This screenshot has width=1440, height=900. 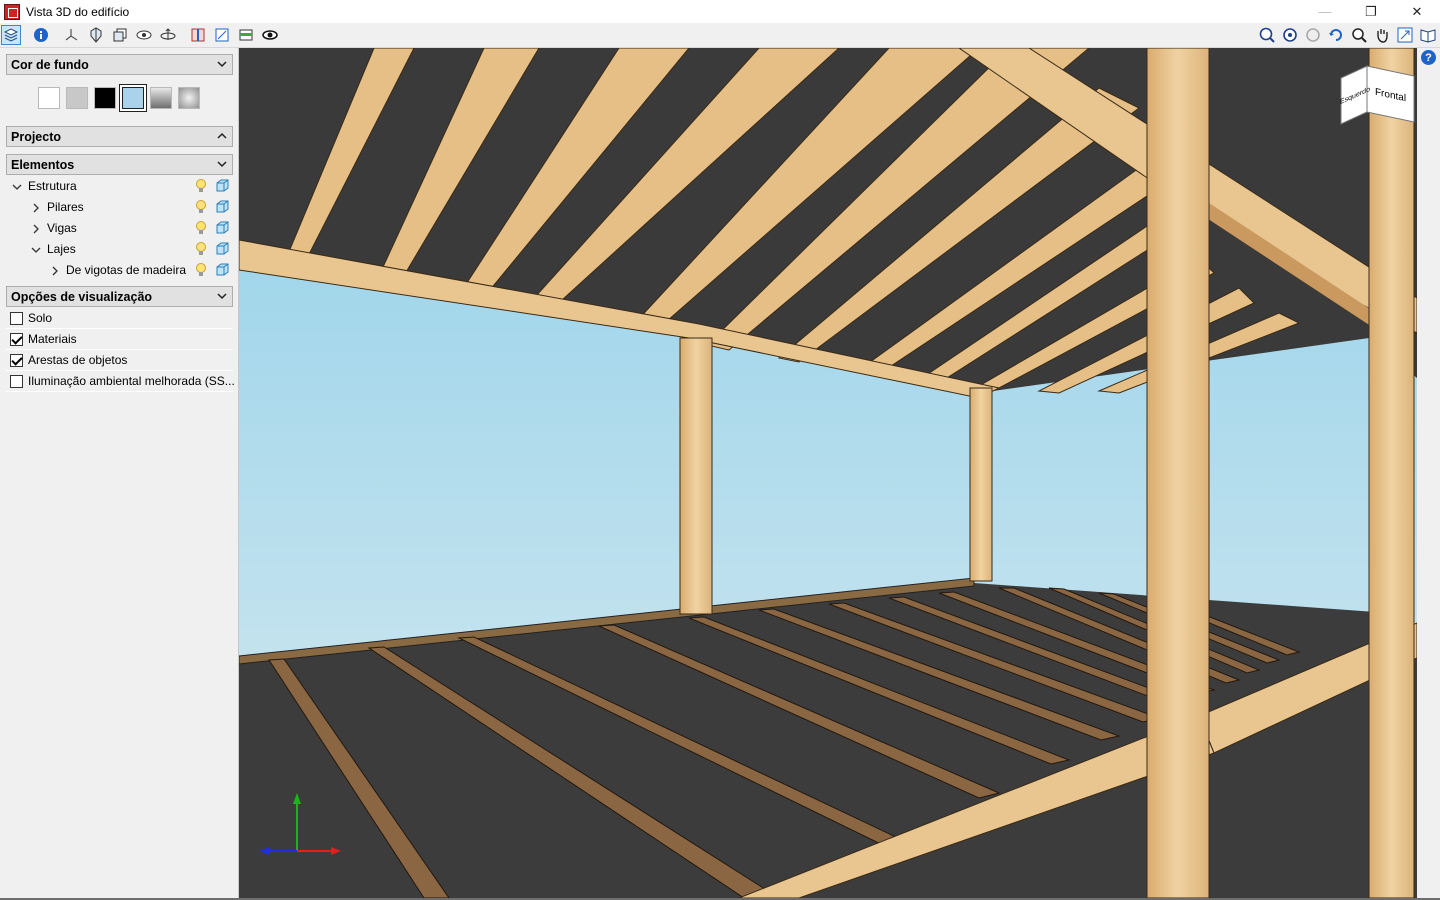 I want to click on book-icon, so click(x=1428, y=35).